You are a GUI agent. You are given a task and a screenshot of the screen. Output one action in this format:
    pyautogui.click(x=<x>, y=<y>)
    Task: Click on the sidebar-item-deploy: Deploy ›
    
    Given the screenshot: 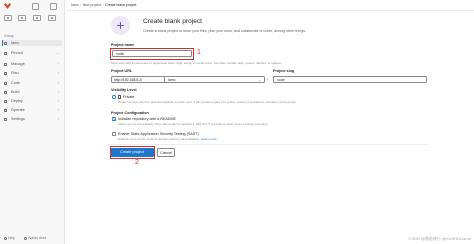 What is the action you would take?
    pyautogui.click(x=32, y=101)
    